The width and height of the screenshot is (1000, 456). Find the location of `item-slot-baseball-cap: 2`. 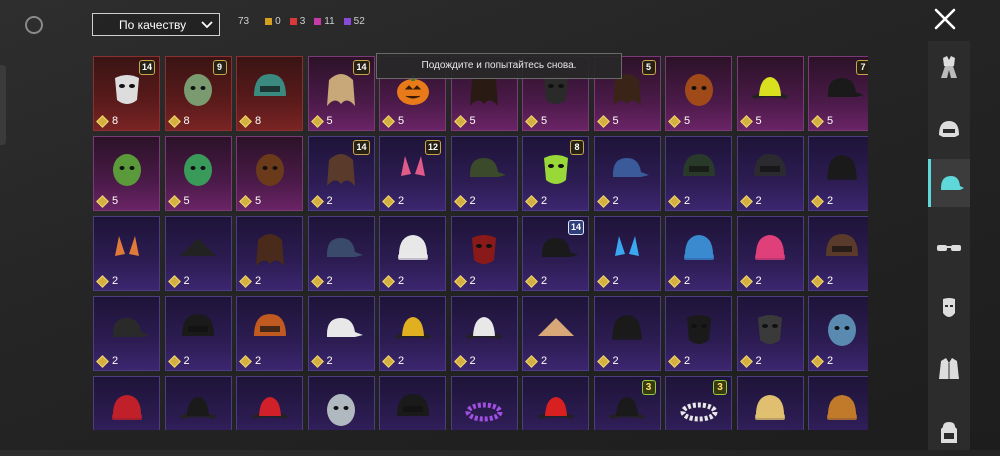

item-slot-baseball-cap: 2 is located at coordinates (627, 173).